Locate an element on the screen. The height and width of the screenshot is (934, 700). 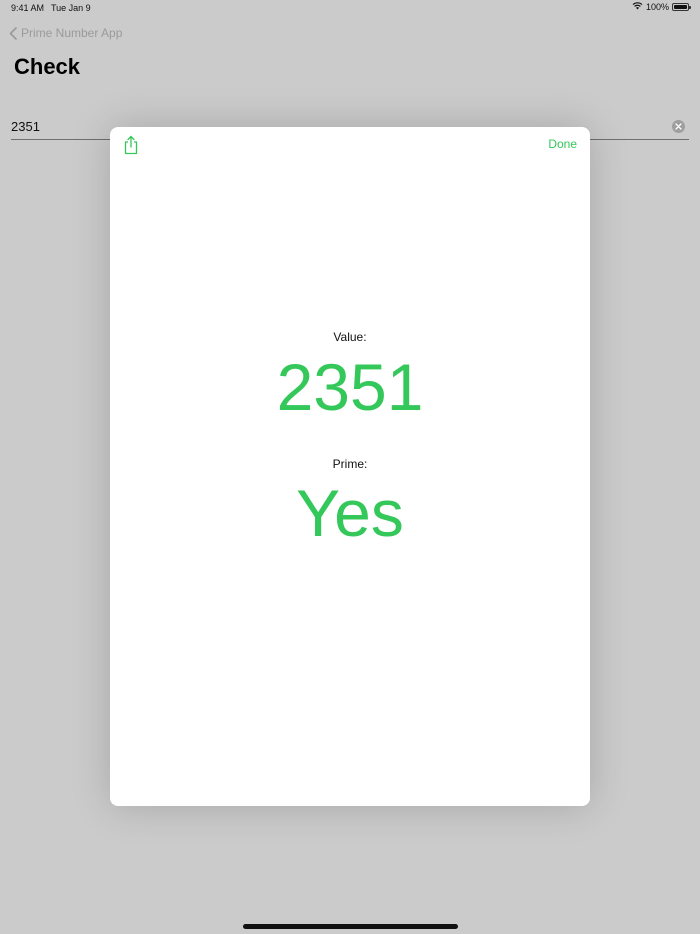
prime-answer: Yes is located at coordinates (350, 513).